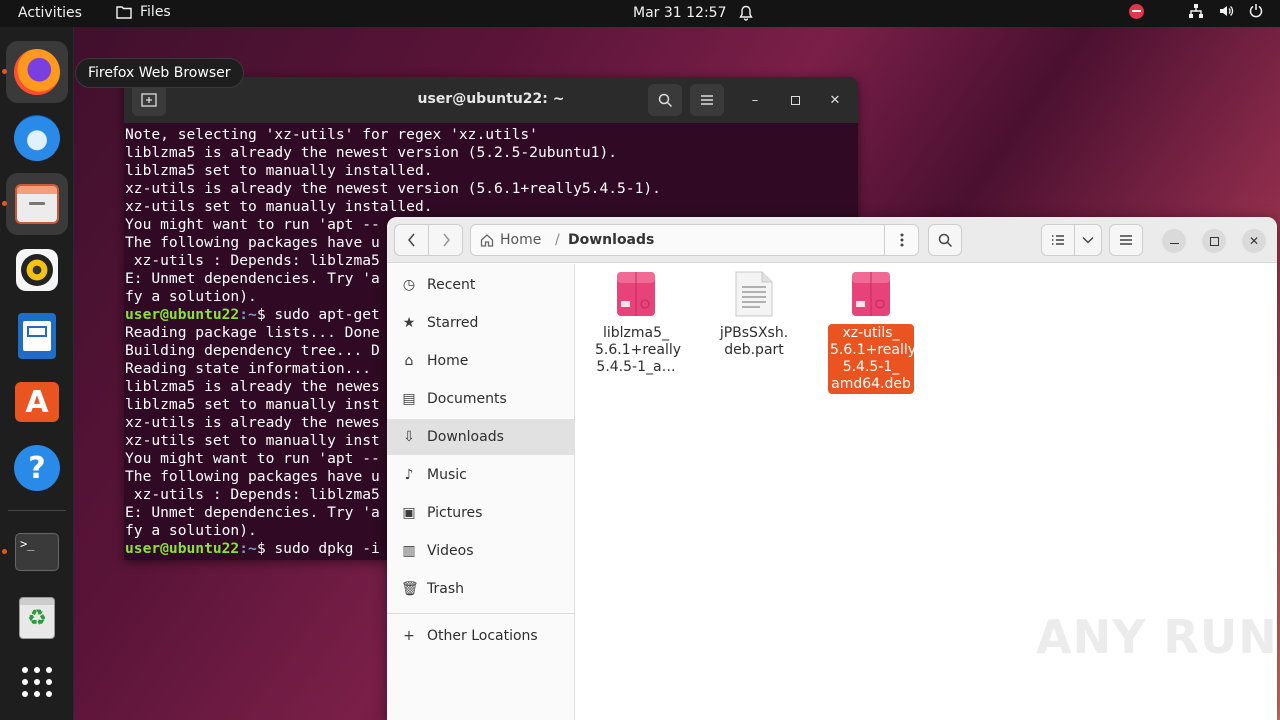 Image resolution: width=1280 pixels, height=720 pixels. I want to click on dock-help: ?, so click(37, 468).